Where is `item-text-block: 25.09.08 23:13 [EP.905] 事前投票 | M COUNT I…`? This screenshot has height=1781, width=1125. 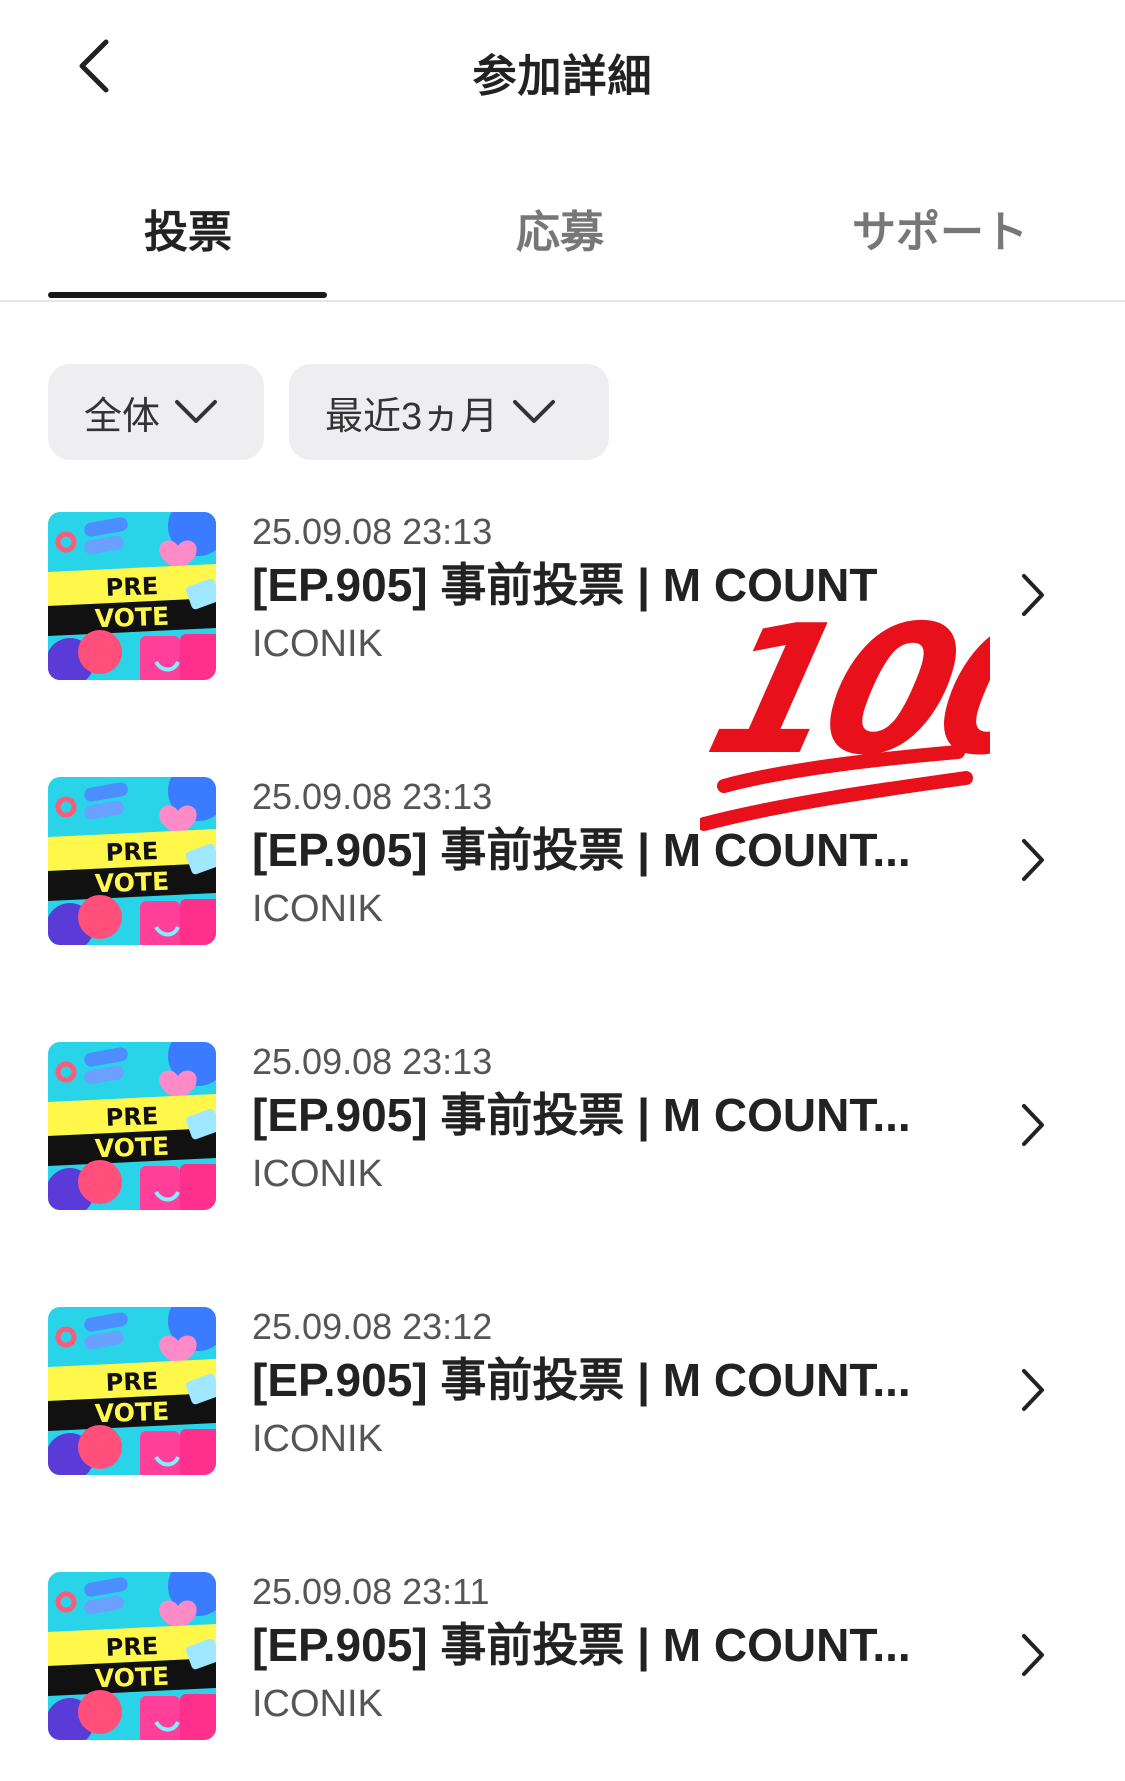 item-text-block: 25.09.08 23:13 [EP.905] 事前投票 | M COUNT I… is located at coordinates (602, 591).